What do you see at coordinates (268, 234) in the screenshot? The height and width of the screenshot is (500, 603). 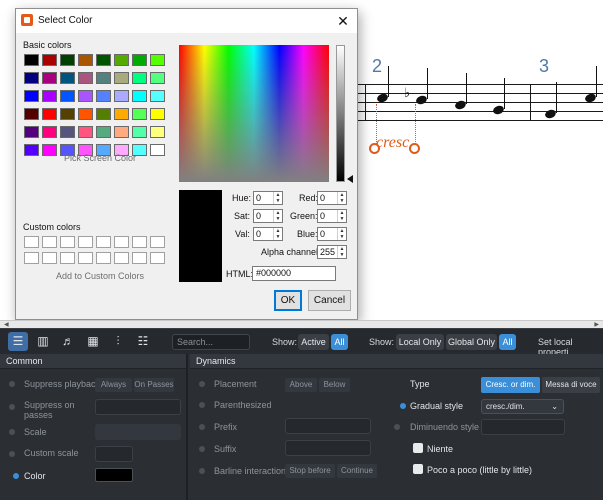 I see `val-spinbox: 0 ▲ ▼` at bounding box center [268, 234].